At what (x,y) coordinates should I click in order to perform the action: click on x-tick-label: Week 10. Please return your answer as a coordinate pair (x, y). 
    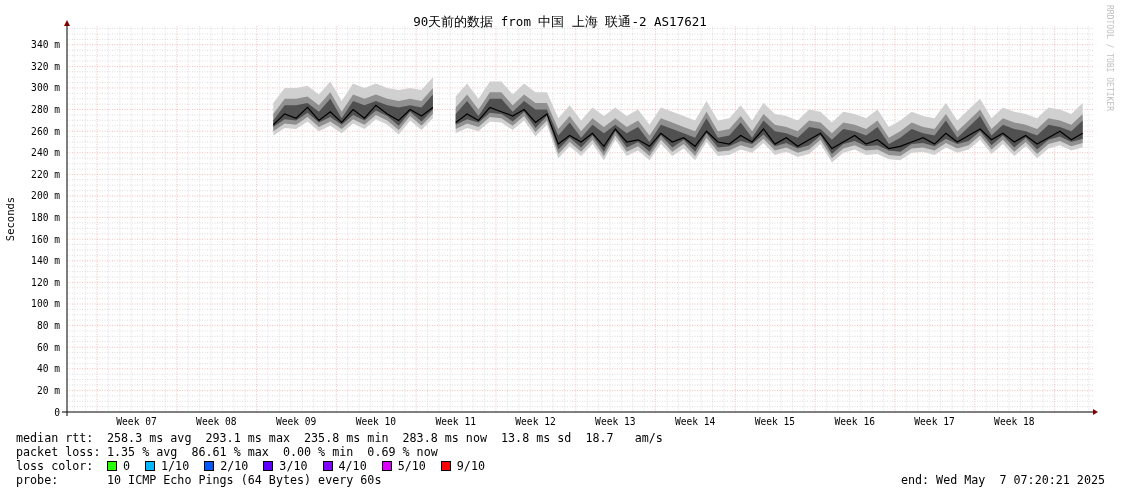
    Looking at the image, I should click on (376, 421).